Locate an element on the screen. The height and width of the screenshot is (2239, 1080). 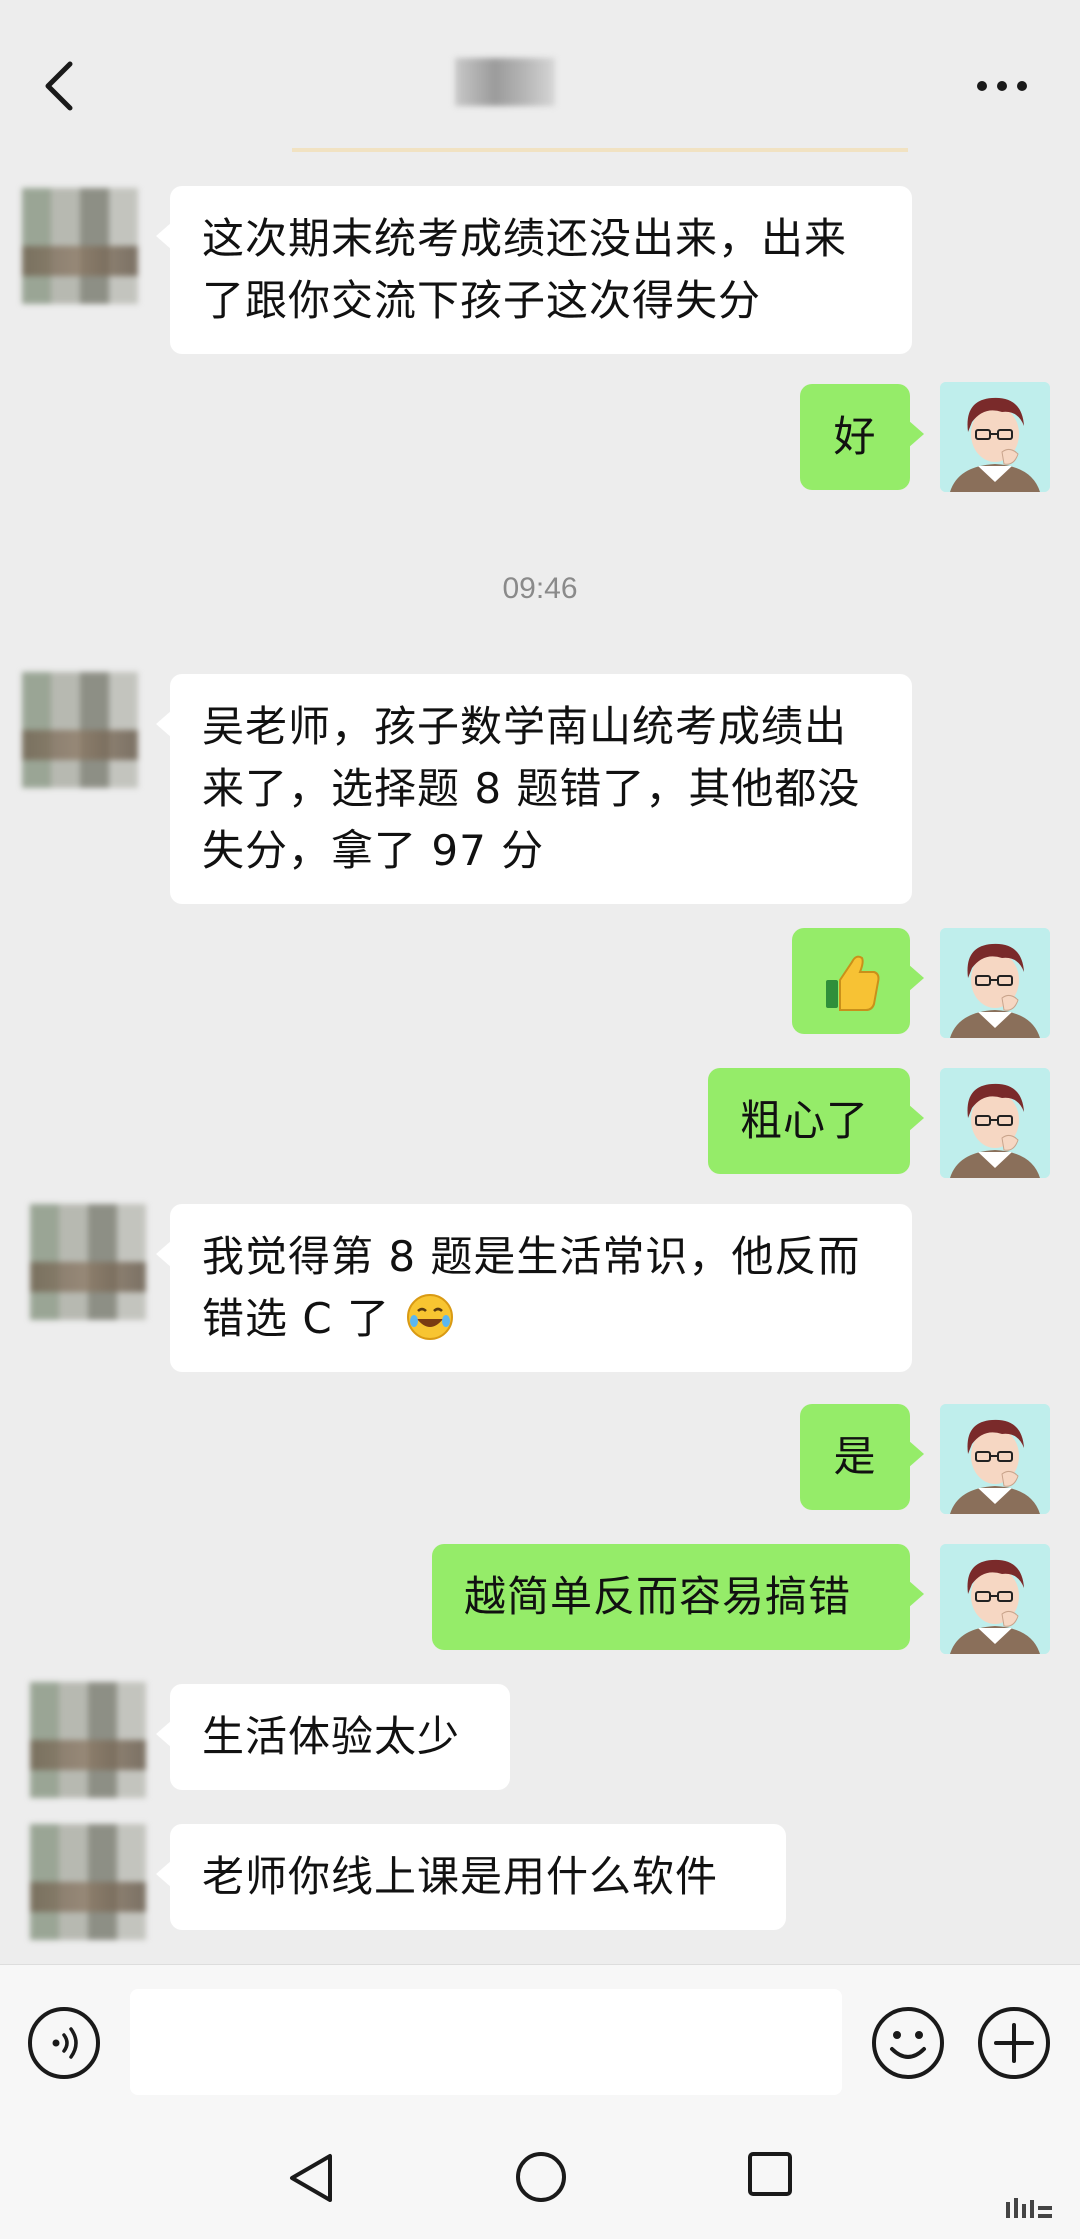
chat-input-bar is located at coordinates (540, 2034).